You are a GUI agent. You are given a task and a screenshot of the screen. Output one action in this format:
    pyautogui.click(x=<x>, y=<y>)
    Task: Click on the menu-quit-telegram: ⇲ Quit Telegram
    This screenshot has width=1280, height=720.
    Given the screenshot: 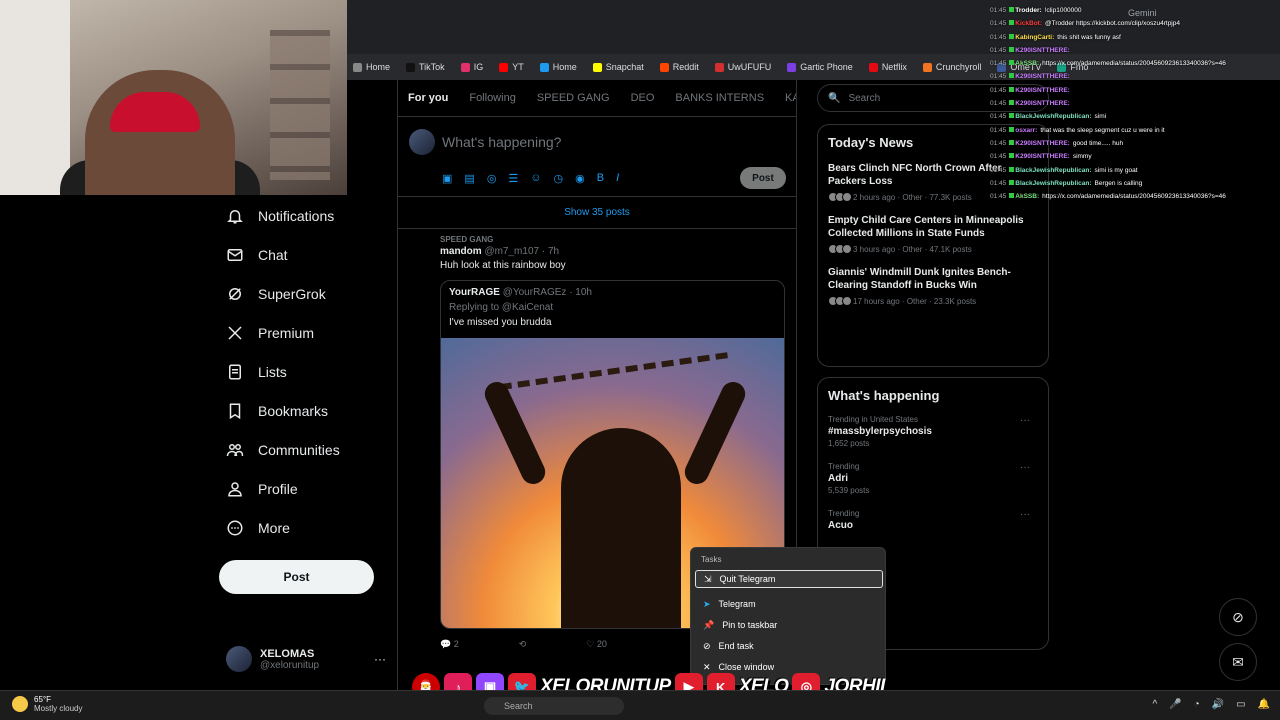 What is the action you would take?
    pyautogui.click(x=789, y=579)
    